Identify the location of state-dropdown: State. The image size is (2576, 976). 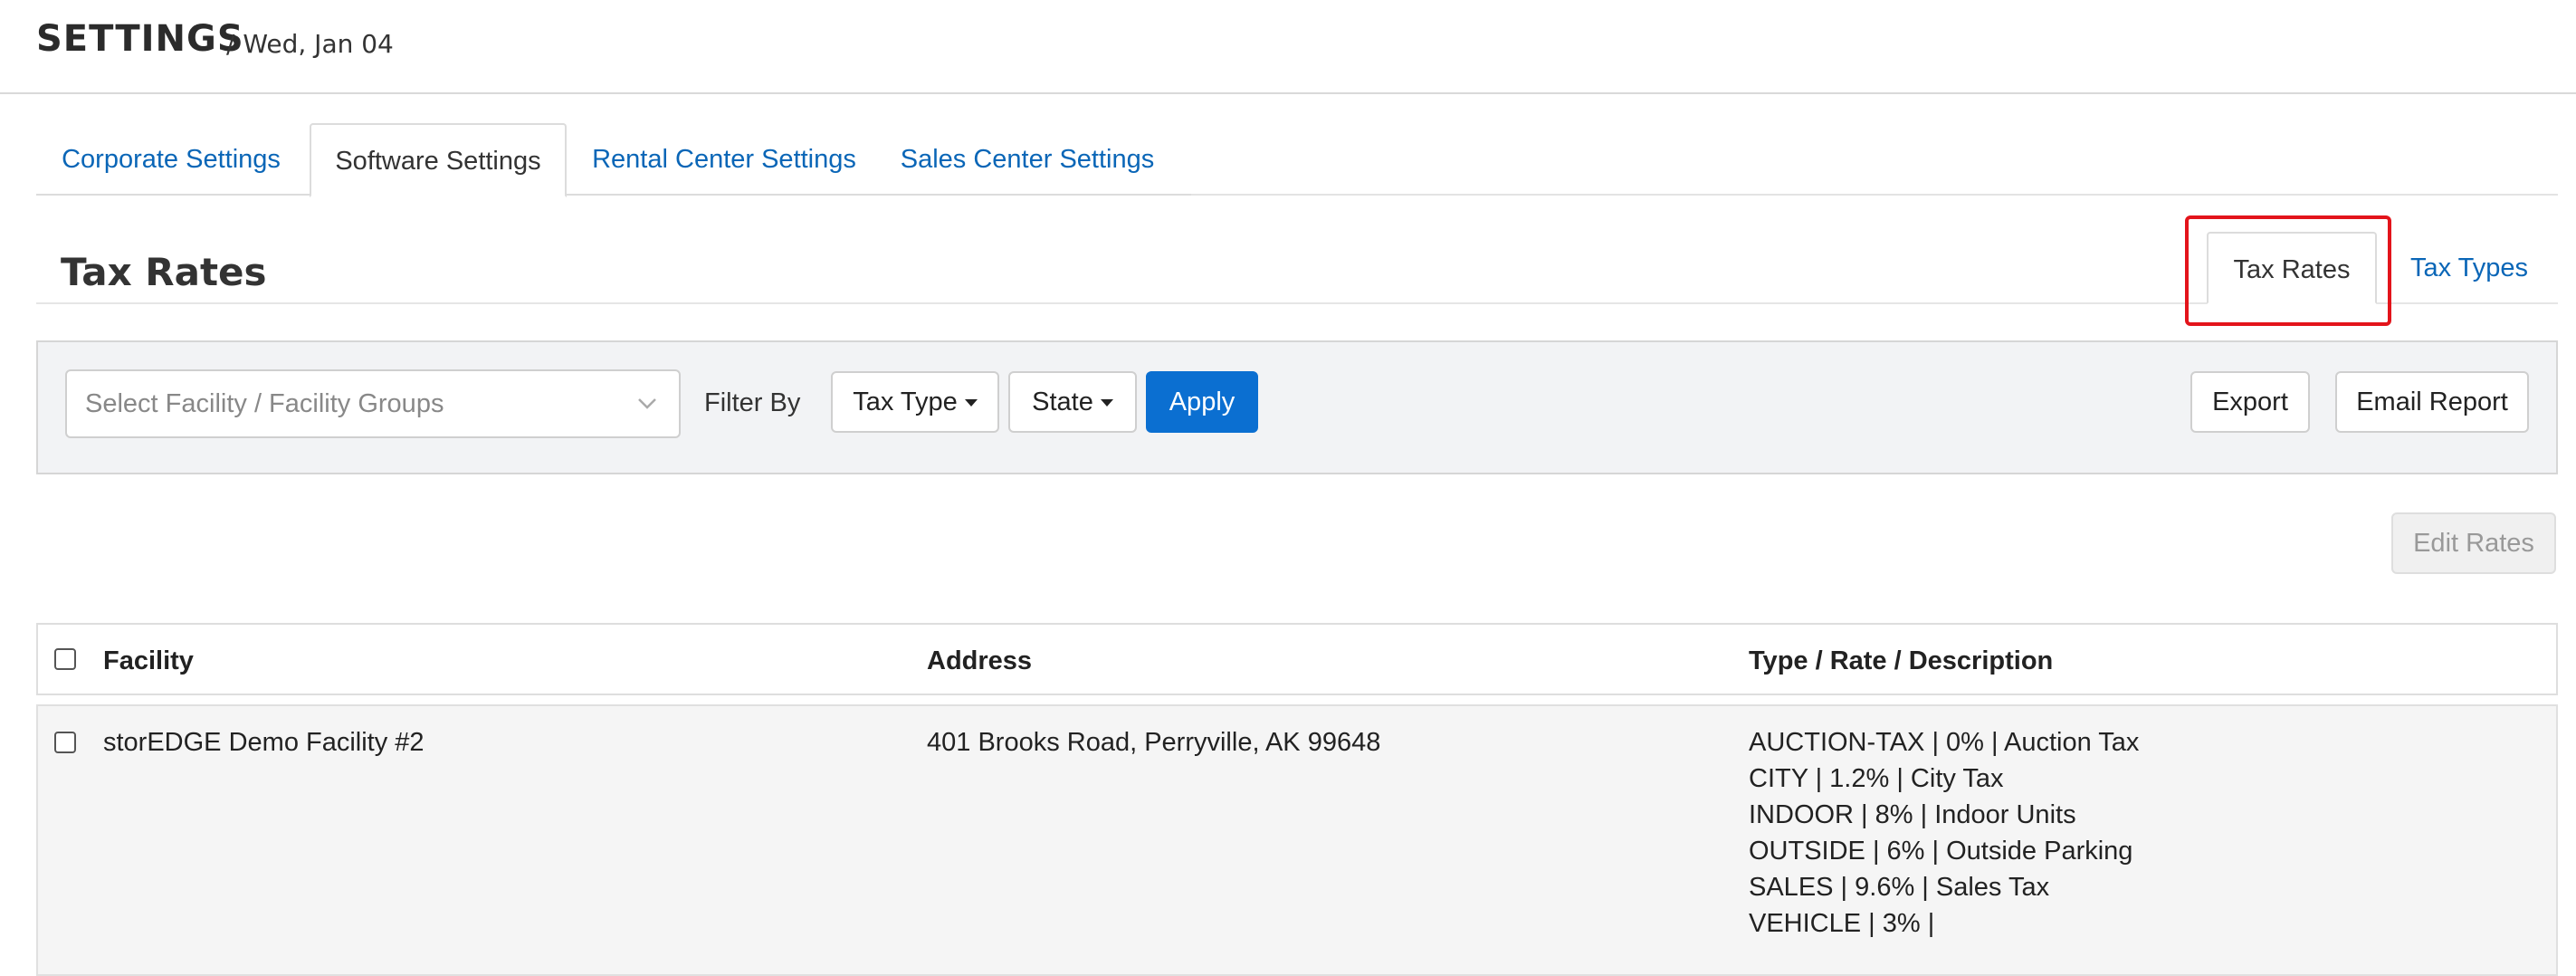
(1073, 402).